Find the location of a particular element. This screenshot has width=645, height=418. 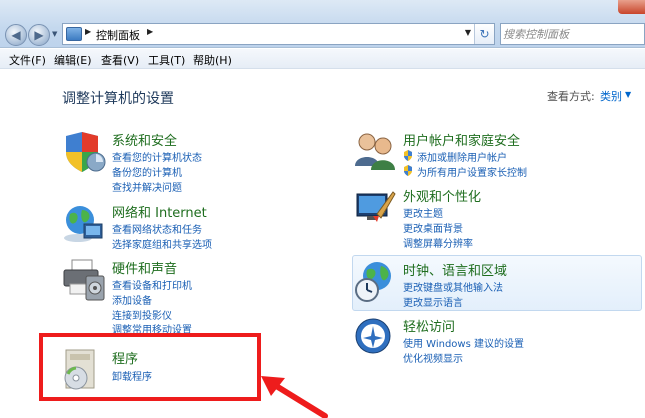

forward-button: ▶ is located at coordinates (39, 35).